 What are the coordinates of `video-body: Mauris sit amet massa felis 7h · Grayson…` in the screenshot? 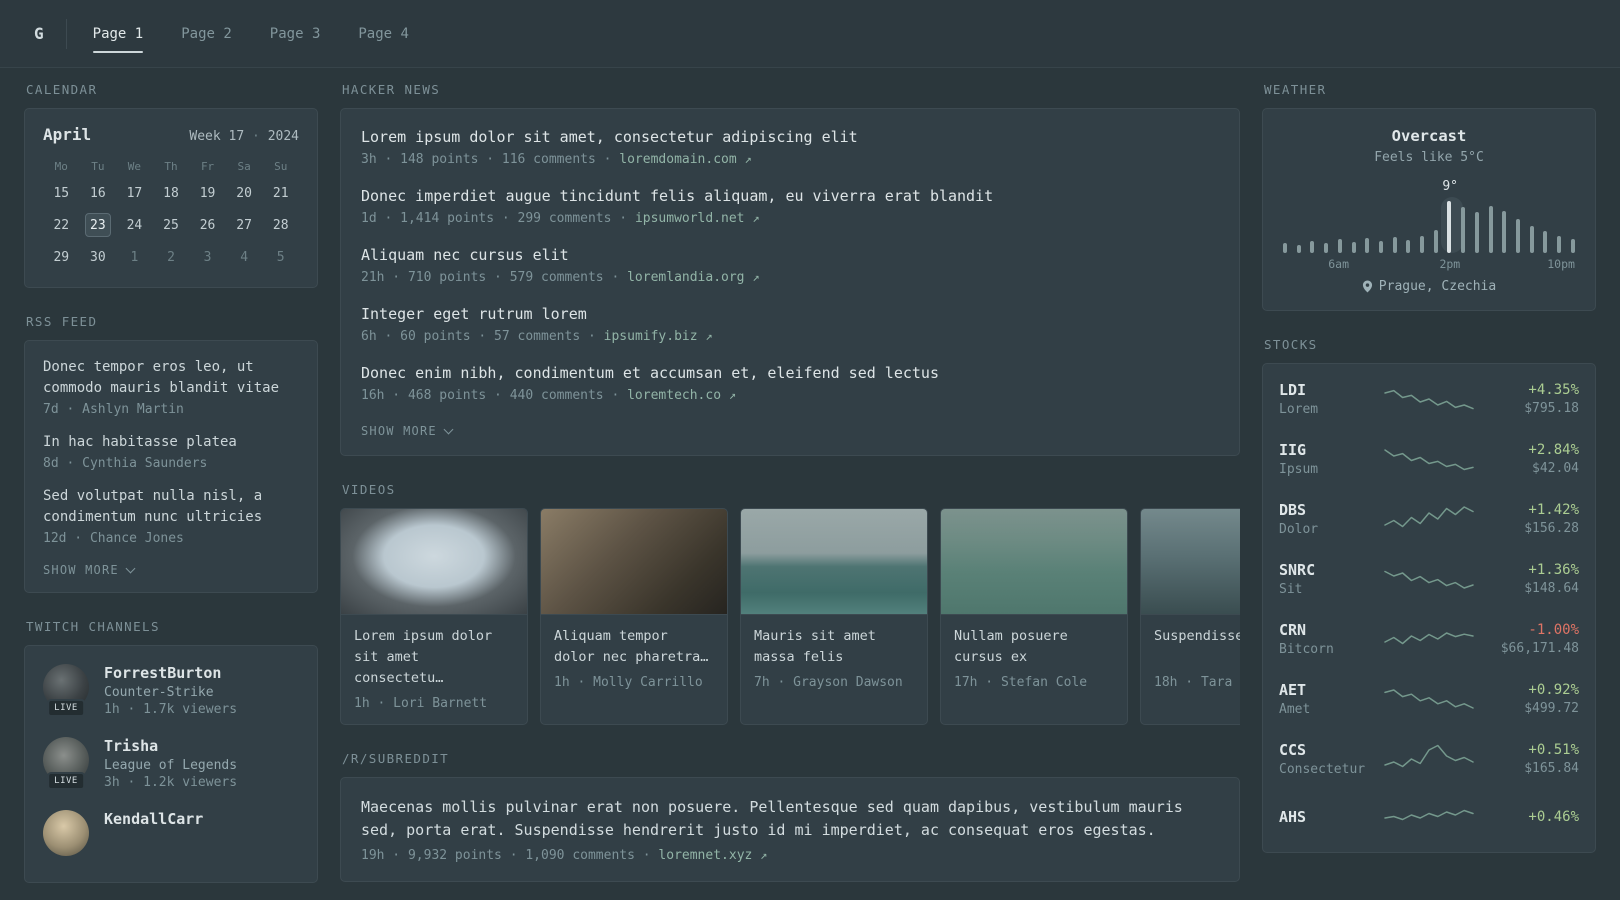 It's located at (834, 659).